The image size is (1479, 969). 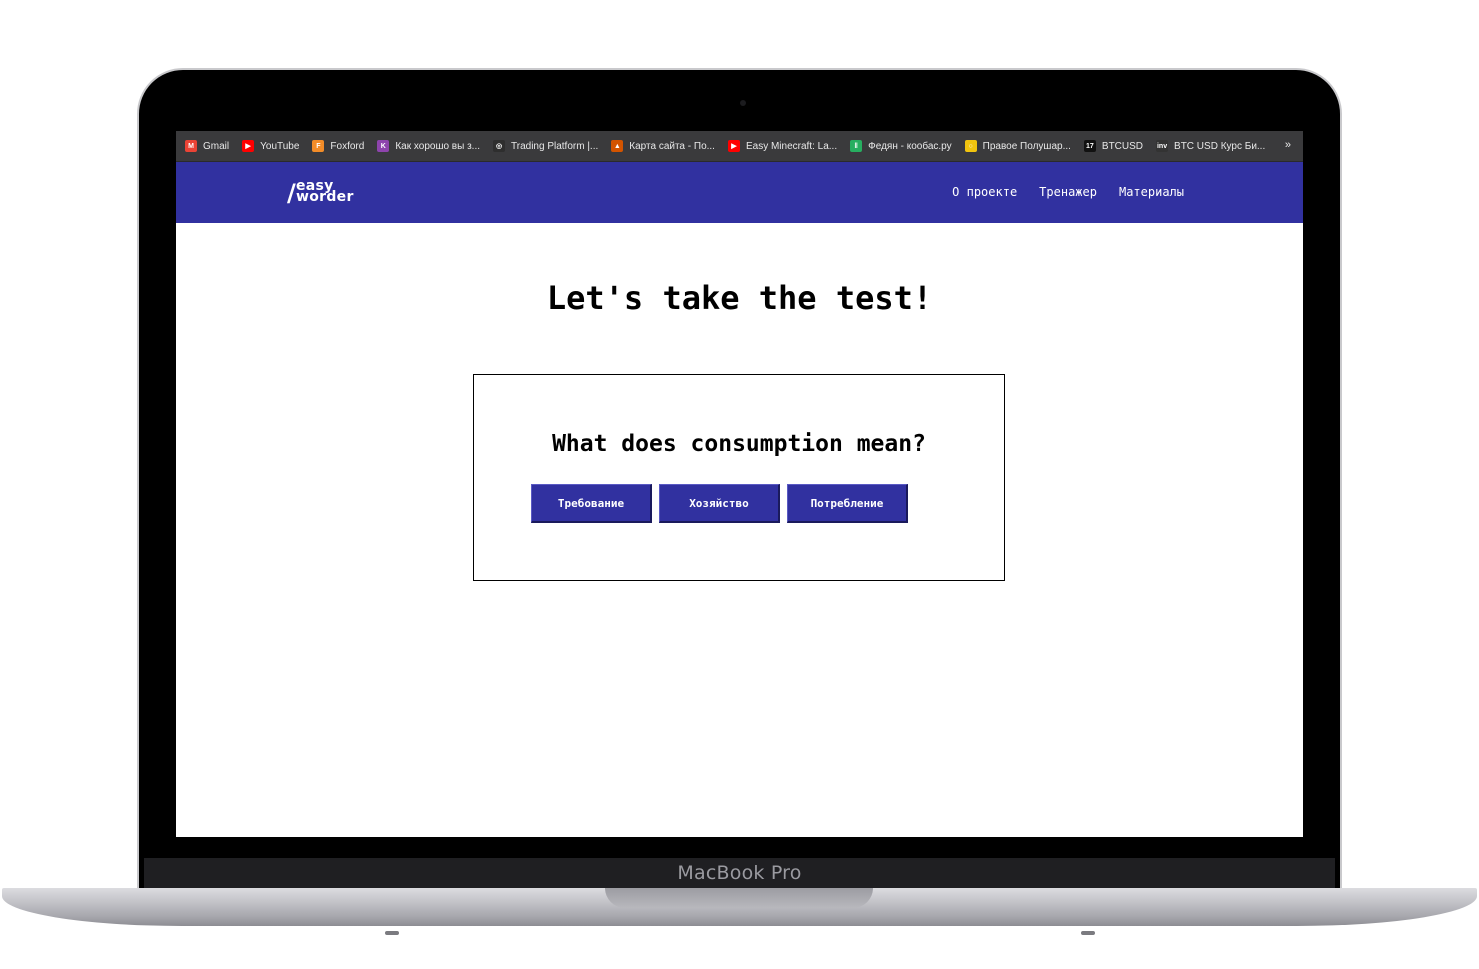 I want to click on quiz-icon: K, so click(x=383, y=146).